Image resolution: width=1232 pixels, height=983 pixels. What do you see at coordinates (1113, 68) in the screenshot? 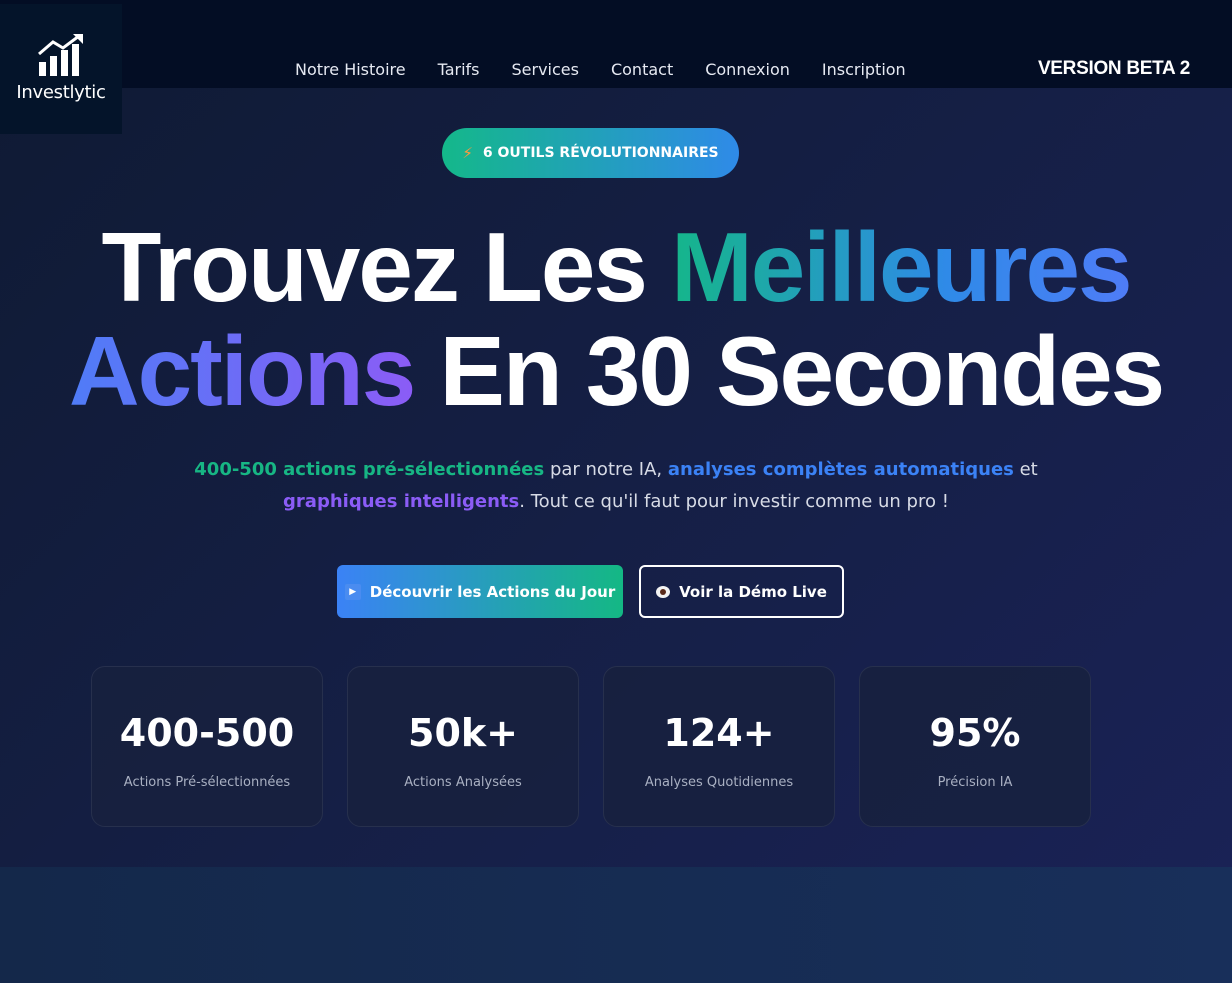
I see `version-label: VERSION BETA 2` at bounding box center [1113, 68].